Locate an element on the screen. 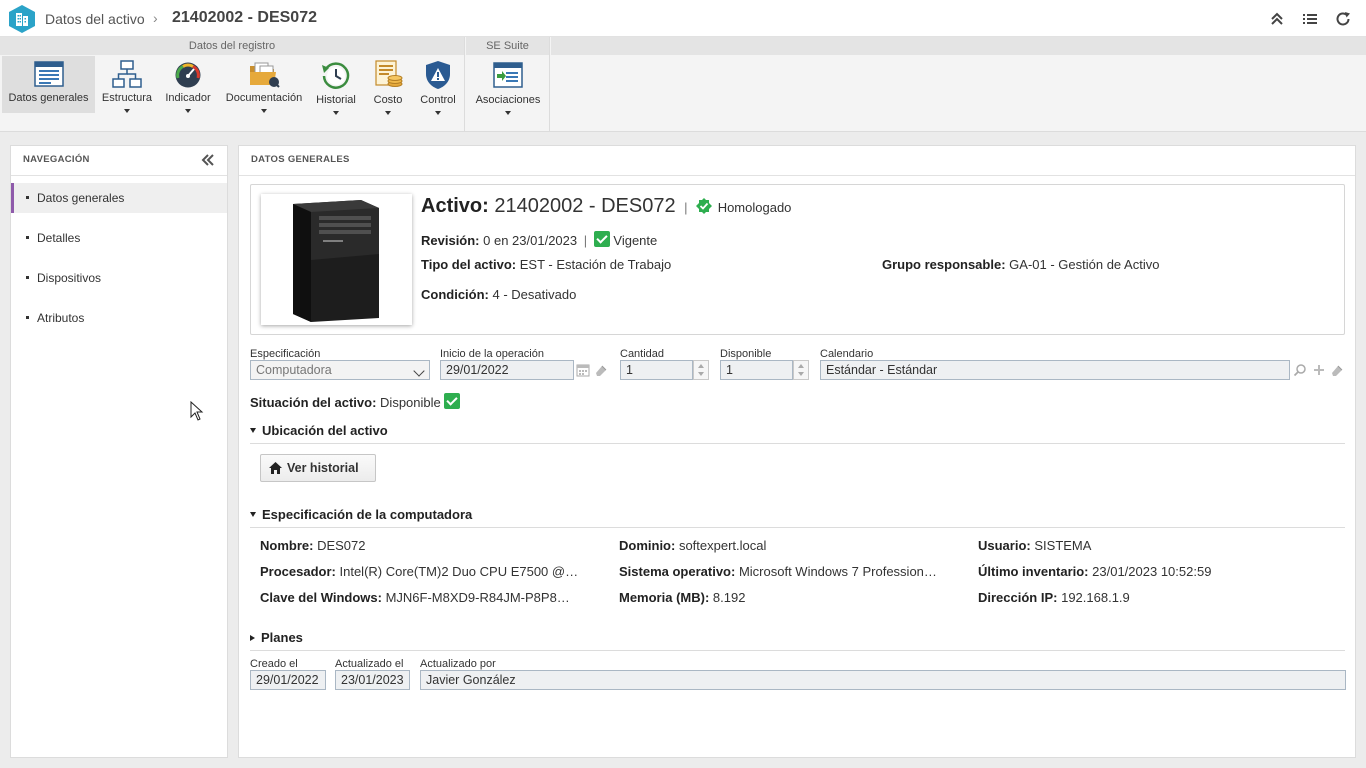 The height and width of the screenshot is (768, 1366). section-toggle-location: Ubicación del activo is located at coordinates (319, 430).